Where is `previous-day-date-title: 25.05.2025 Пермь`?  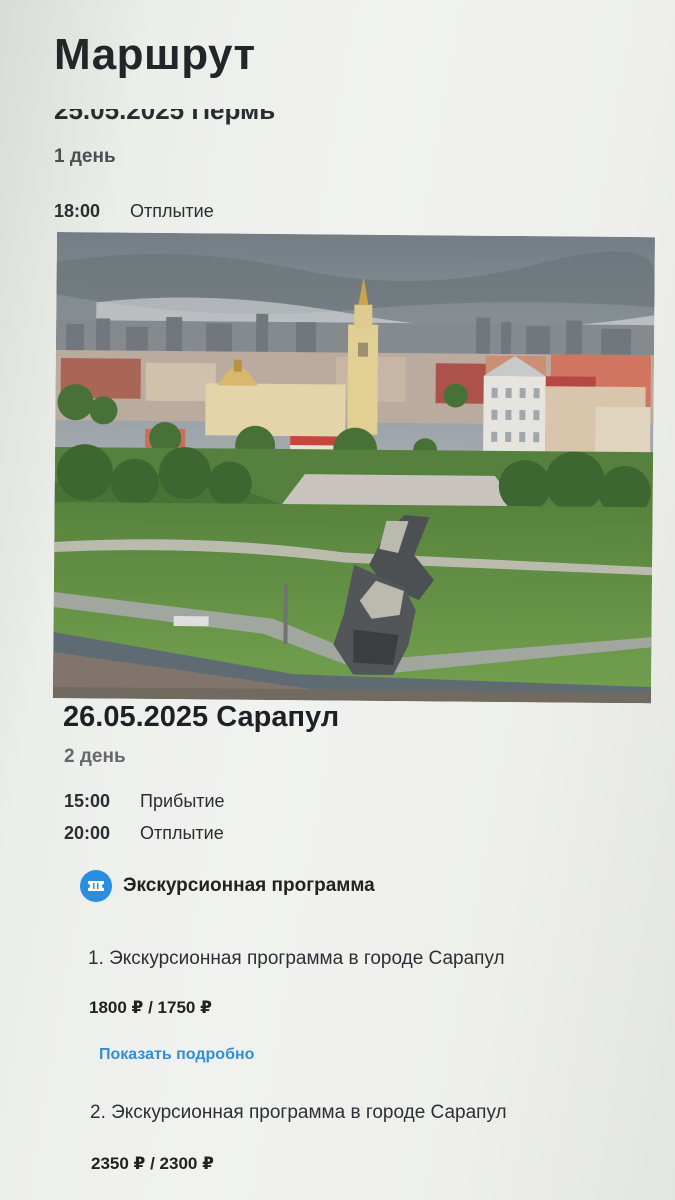 previous-day-date-title: 25.05.2025 Пермь is located at coordinates (164, 119).